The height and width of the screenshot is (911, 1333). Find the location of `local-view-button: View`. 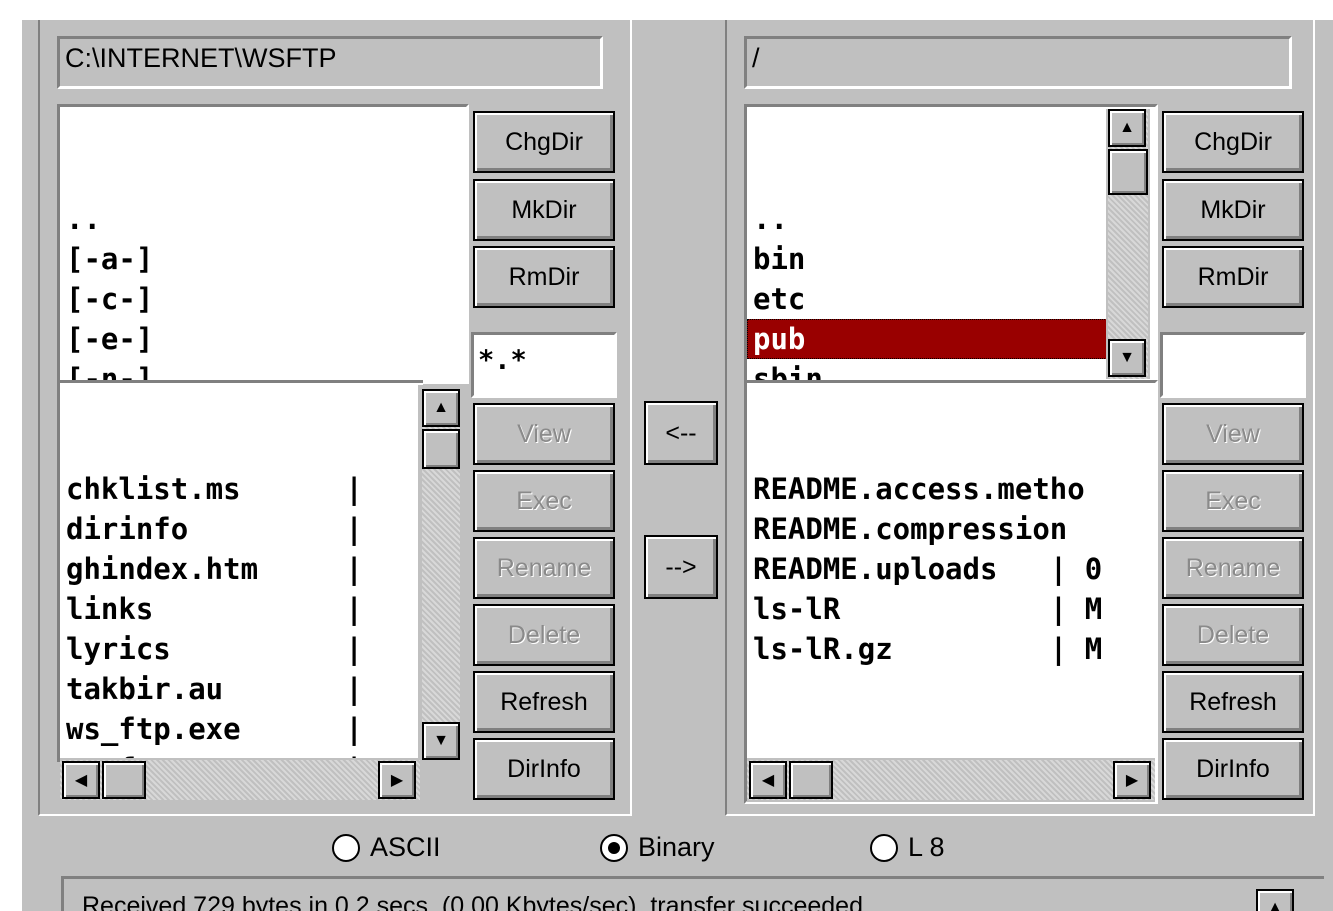

local-view-button: View is located at coordinates (544, 434).